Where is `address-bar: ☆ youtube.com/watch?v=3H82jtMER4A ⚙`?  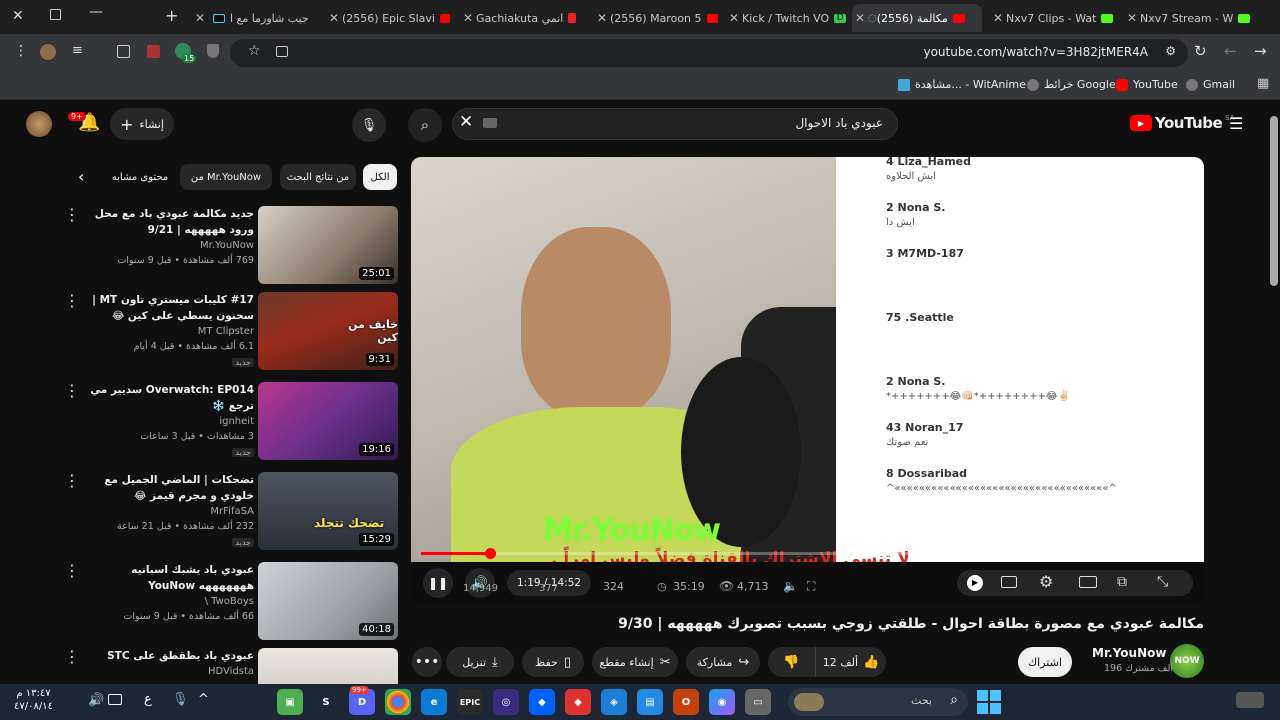 address-bar: ☆ youtube.com/watch?v=3H82jtMER4A ⚙ is located at coordinates (709, 53).